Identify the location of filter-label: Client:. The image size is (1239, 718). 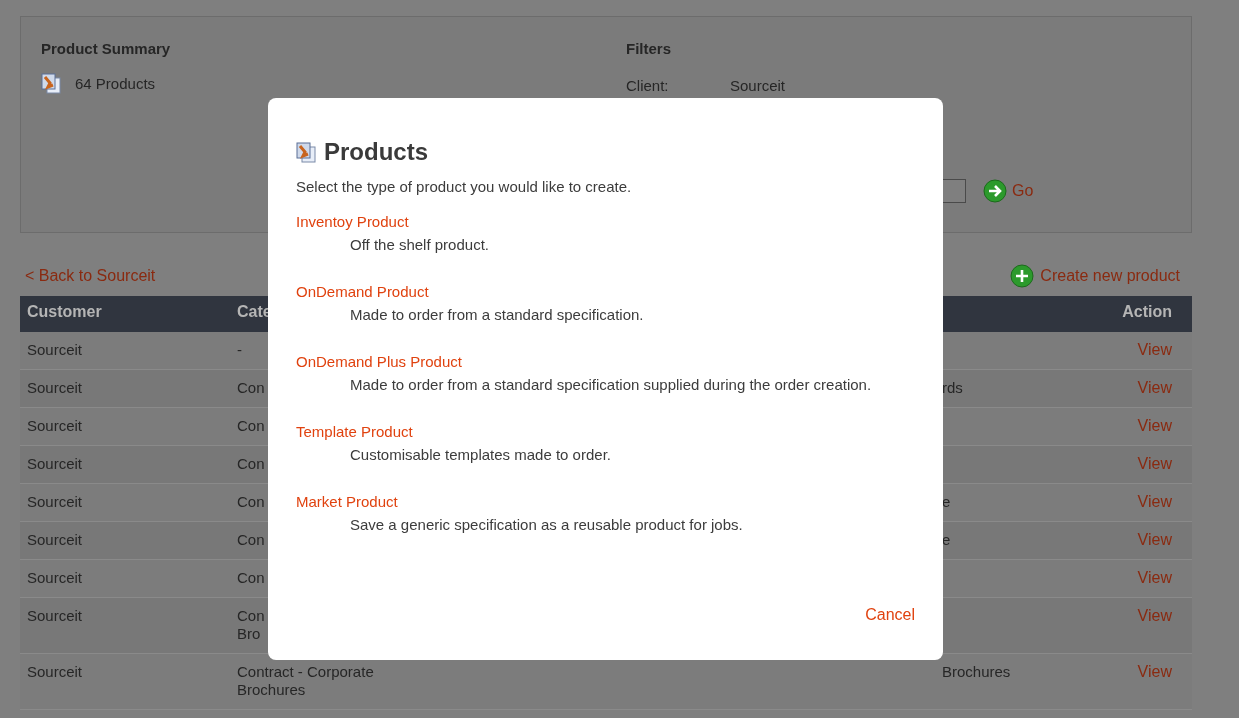
(648, 85).